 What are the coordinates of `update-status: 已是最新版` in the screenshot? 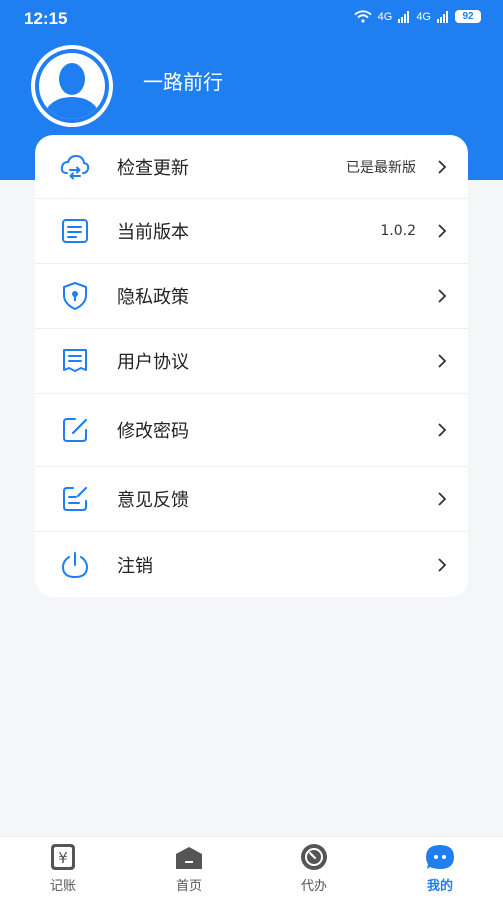 It's located at (381, 167).